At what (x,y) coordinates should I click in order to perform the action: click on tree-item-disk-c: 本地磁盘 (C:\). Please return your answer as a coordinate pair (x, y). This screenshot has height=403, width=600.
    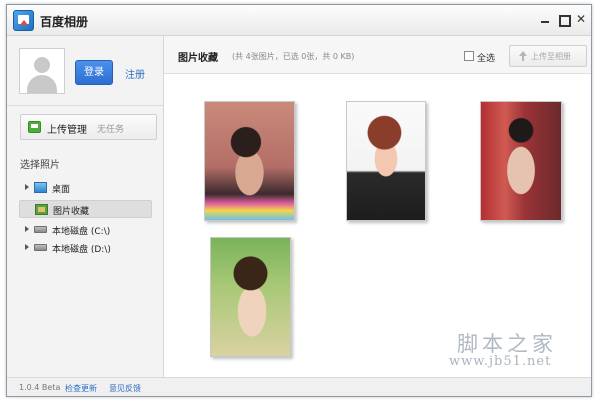
    Looking at the image, I should click on (85, 230).